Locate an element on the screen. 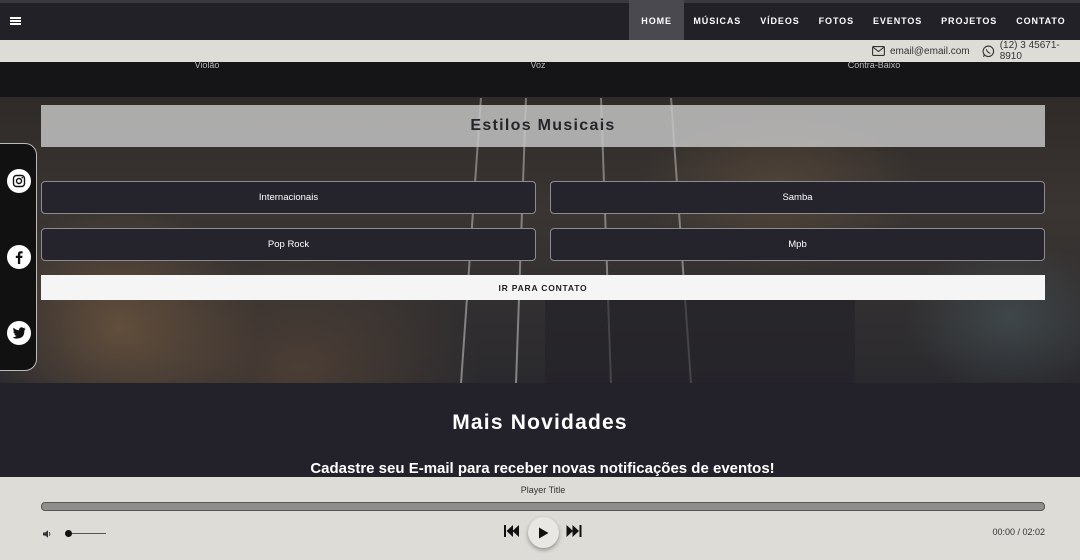  player-title: Player Title is located at coordinates (543, 490).